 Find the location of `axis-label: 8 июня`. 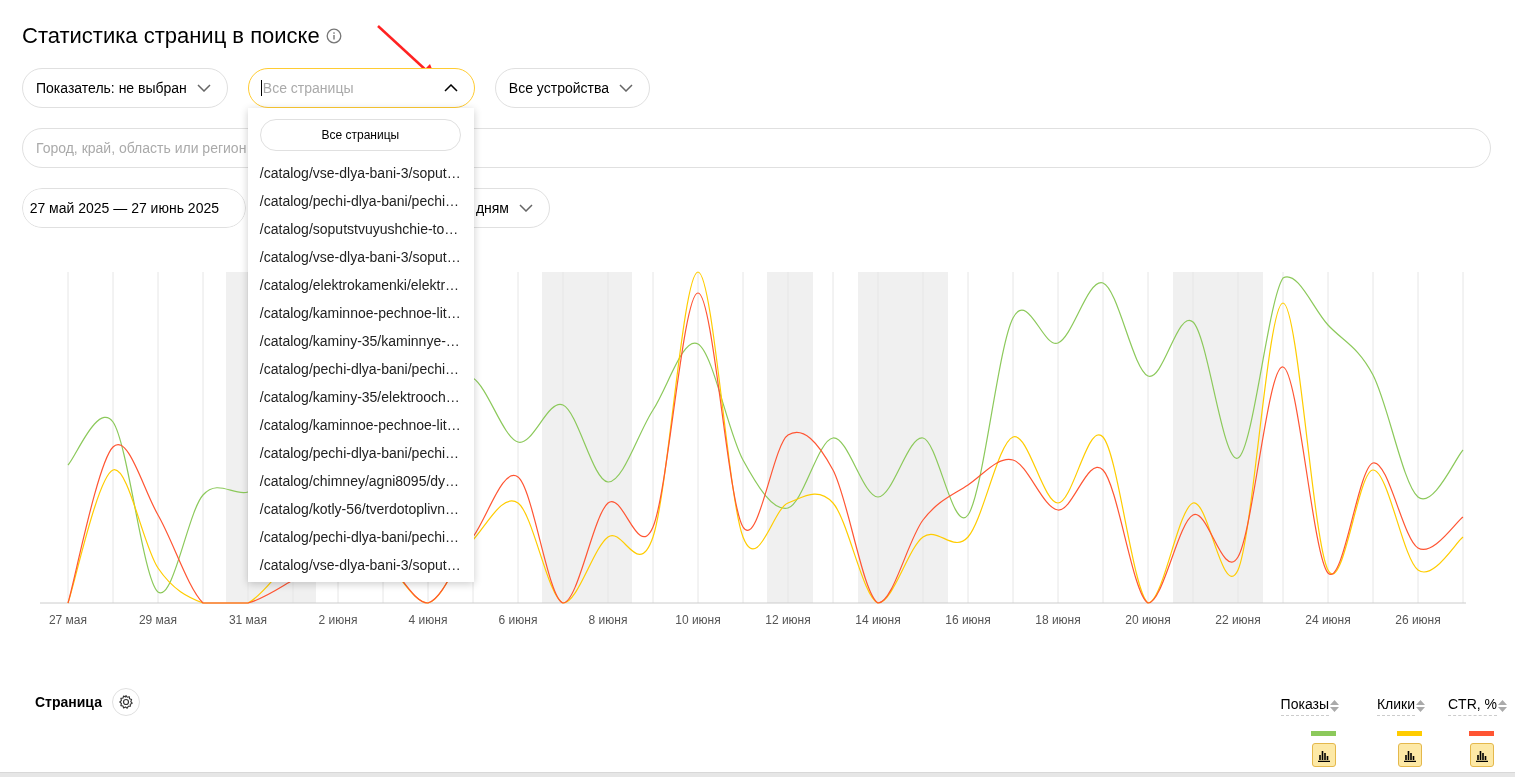

axis-label: 8 июня is located at coordinates (608, 620).